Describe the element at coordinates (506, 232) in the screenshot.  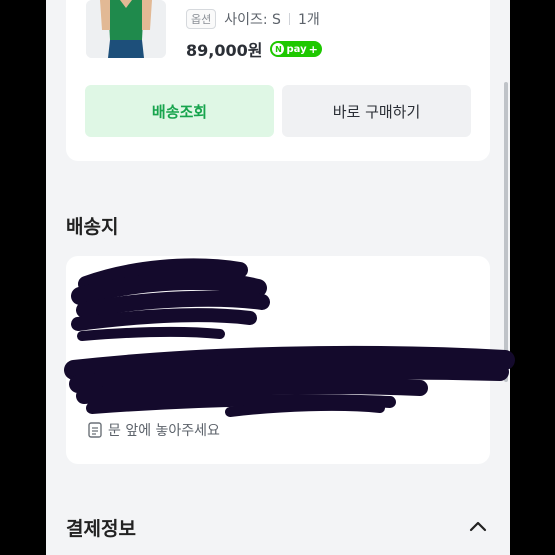
I see `scrollbar` at that location.